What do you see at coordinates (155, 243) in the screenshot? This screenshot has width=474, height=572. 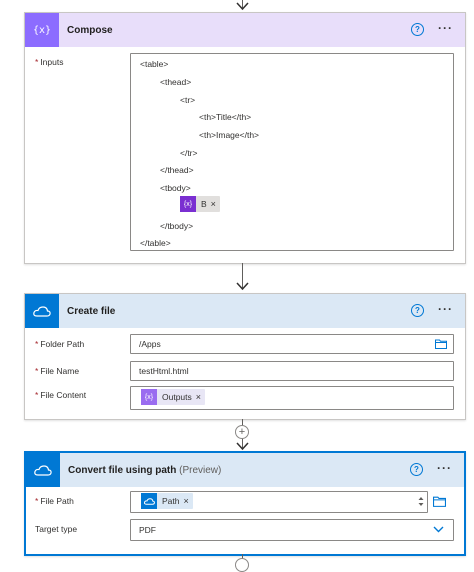 I see `code-line: </table>` at bounding box center [155, 243].